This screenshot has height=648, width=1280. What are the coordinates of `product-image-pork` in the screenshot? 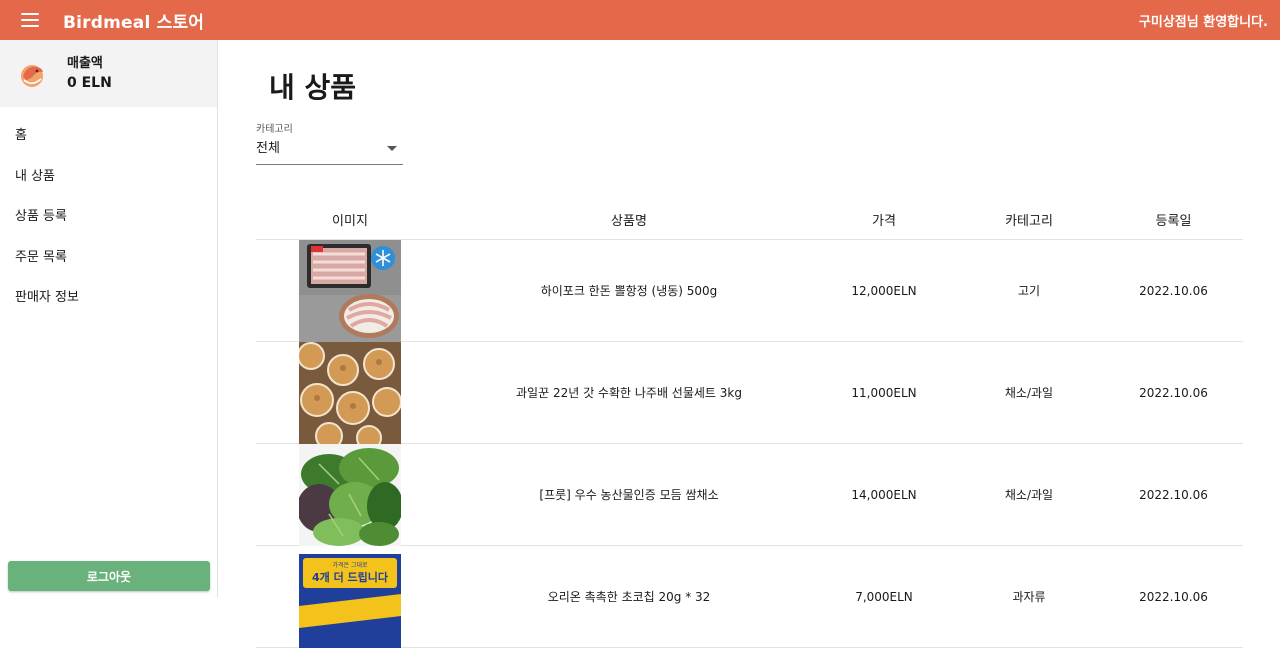 It's located at (350, 290).